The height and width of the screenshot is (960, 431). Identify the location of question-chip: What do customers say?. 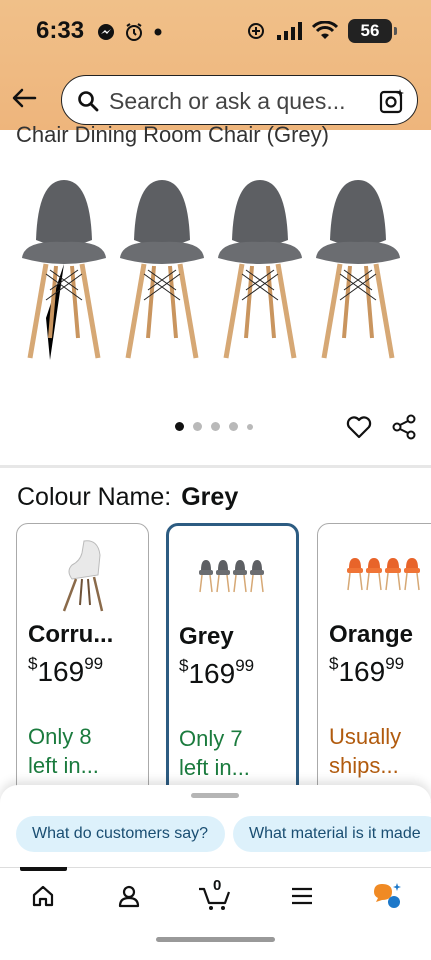
(120, 834).